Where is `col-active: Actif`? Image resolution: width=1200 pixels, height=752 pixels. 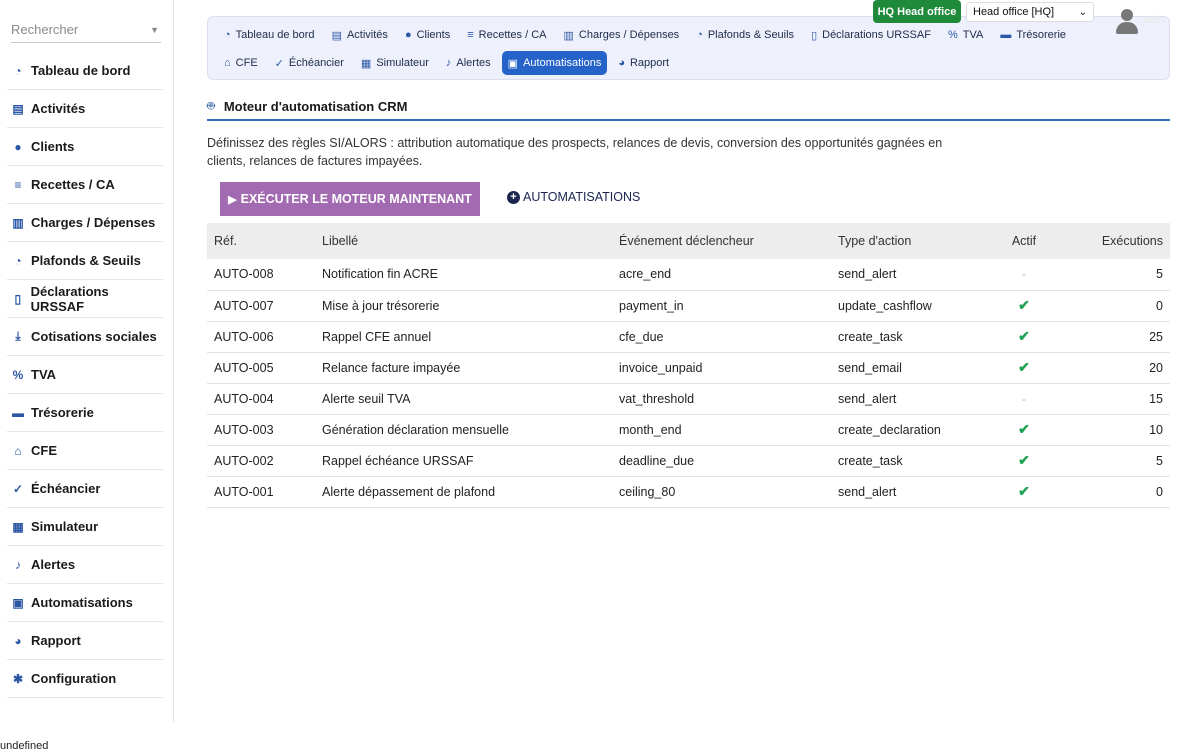
col-active: Actif is located at coordinates (1024, 241).